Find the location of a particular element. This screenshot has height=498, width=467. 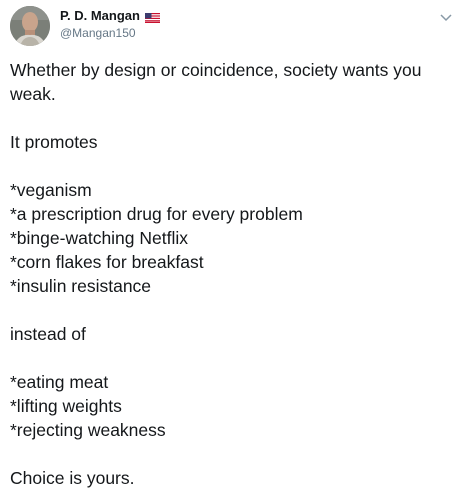

tweet-paragraph-instead: instead of is located at coordinates (48, 334).